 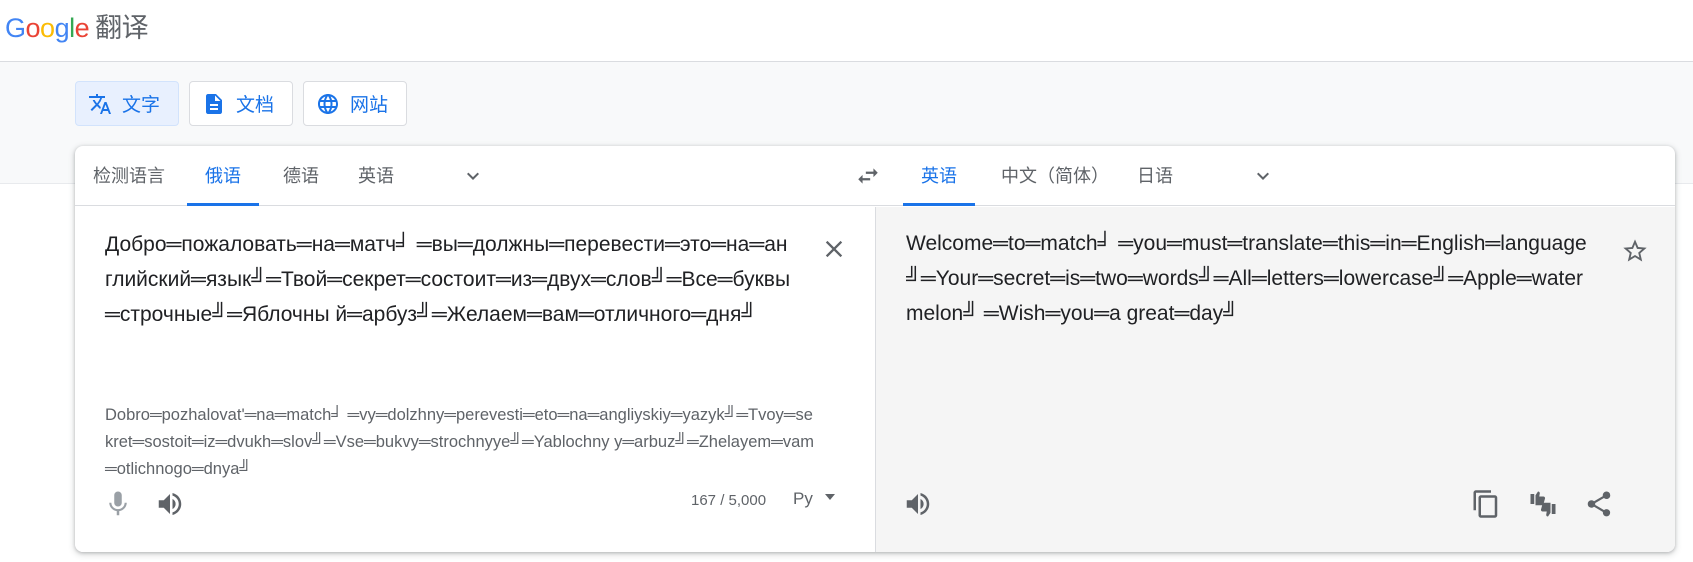 What do you see at coordinates (846, 31) in the screenshot?
I see `app-header: Google 翻译` at bounding box center [846, 31].